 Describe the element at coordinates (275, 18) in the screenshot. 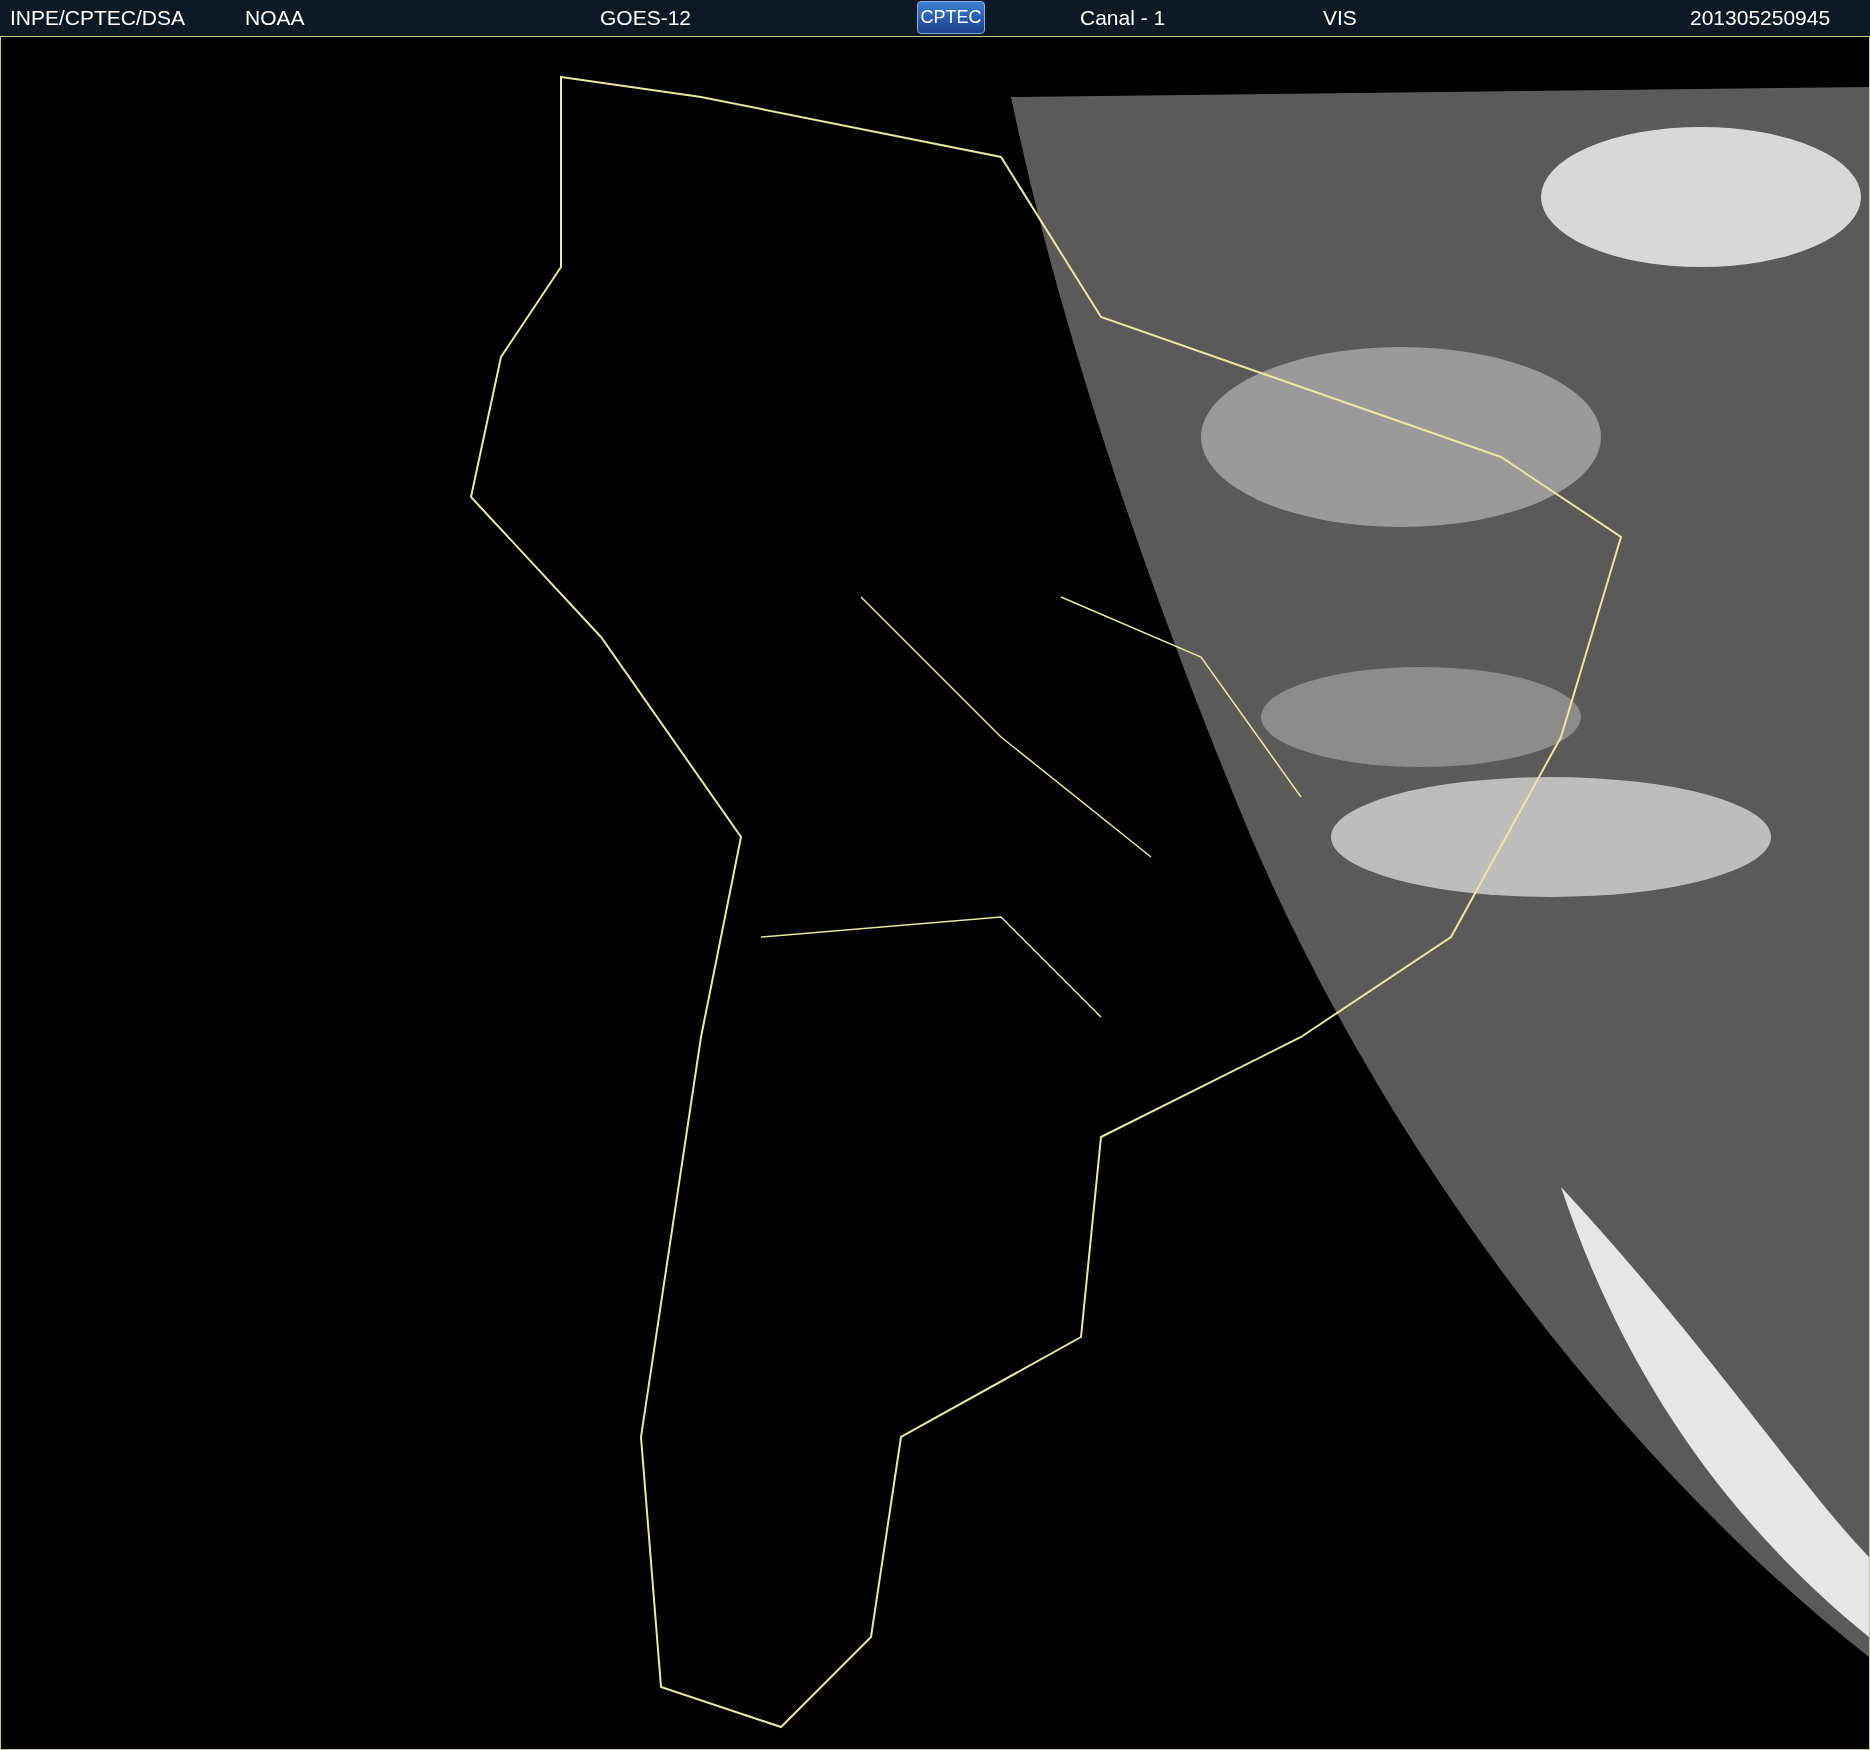

I see `source-label: NOAA` at that location.